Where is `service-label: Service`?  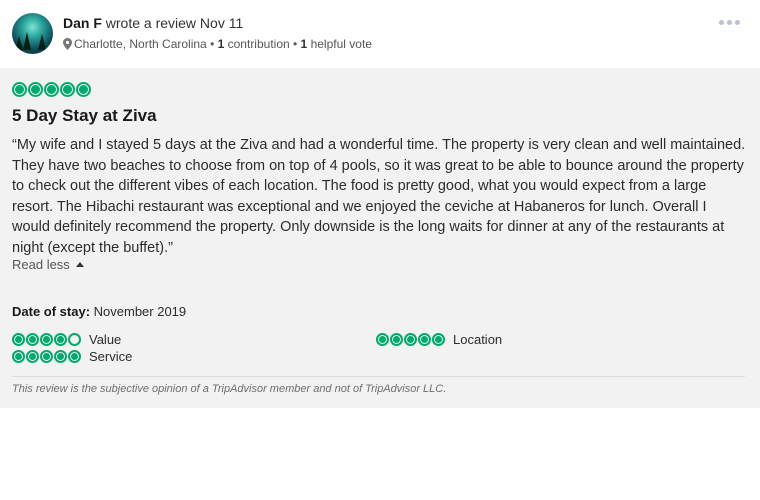 service-label: Service is located at coordinates (111, 356).